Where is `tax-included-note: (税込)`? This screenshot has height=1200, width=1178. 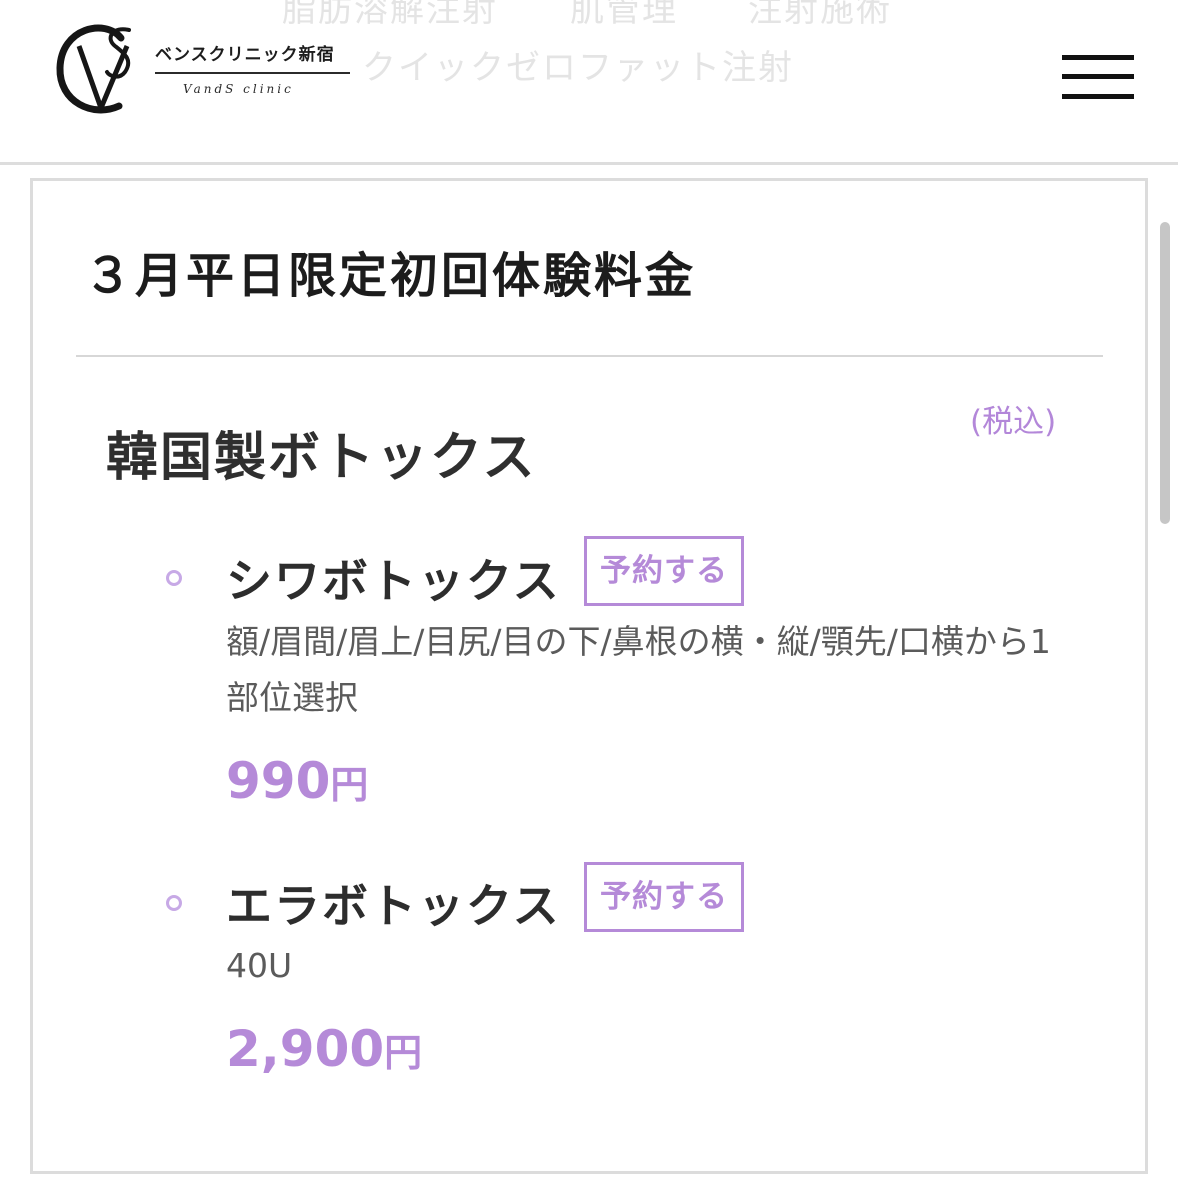
tax-included-note: (税込) is located at coordinates (1013, 422).